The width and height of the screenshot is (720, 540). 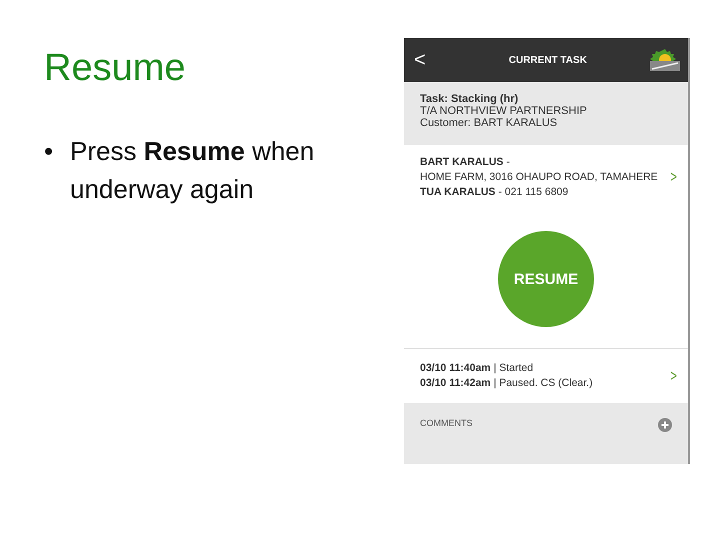 I want to click on bullet-text: Press Resume when underway again, so click(x=193, y=170).